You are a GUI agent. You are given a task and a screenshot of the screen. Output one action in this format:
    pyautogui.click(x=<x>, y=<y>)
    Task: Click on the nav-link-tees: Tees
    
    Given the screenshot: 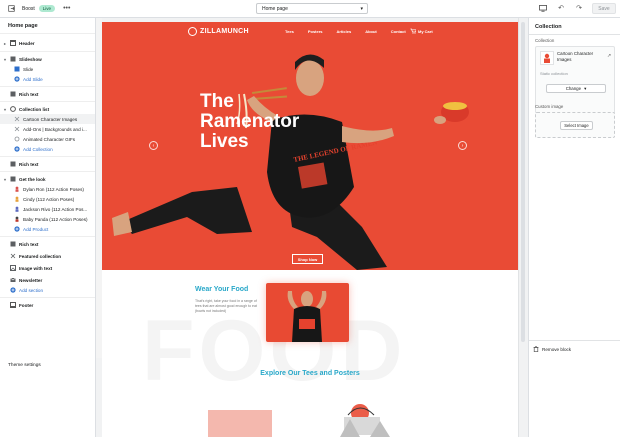 What is the action you would take?
    pyautogui.click(x=289, y=31)
    